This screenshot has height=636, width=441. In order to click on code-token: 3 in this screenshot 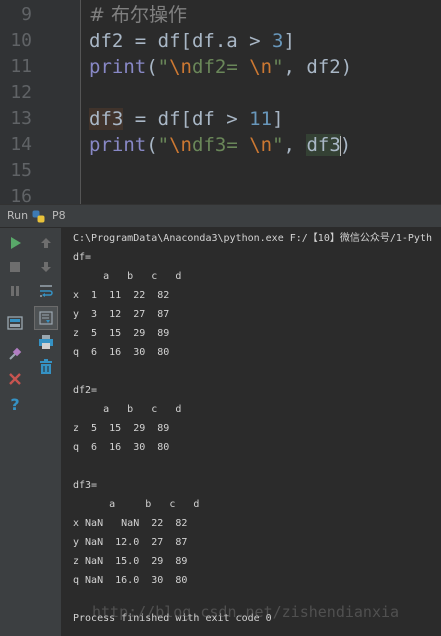, I will do `click(278, 41)`.